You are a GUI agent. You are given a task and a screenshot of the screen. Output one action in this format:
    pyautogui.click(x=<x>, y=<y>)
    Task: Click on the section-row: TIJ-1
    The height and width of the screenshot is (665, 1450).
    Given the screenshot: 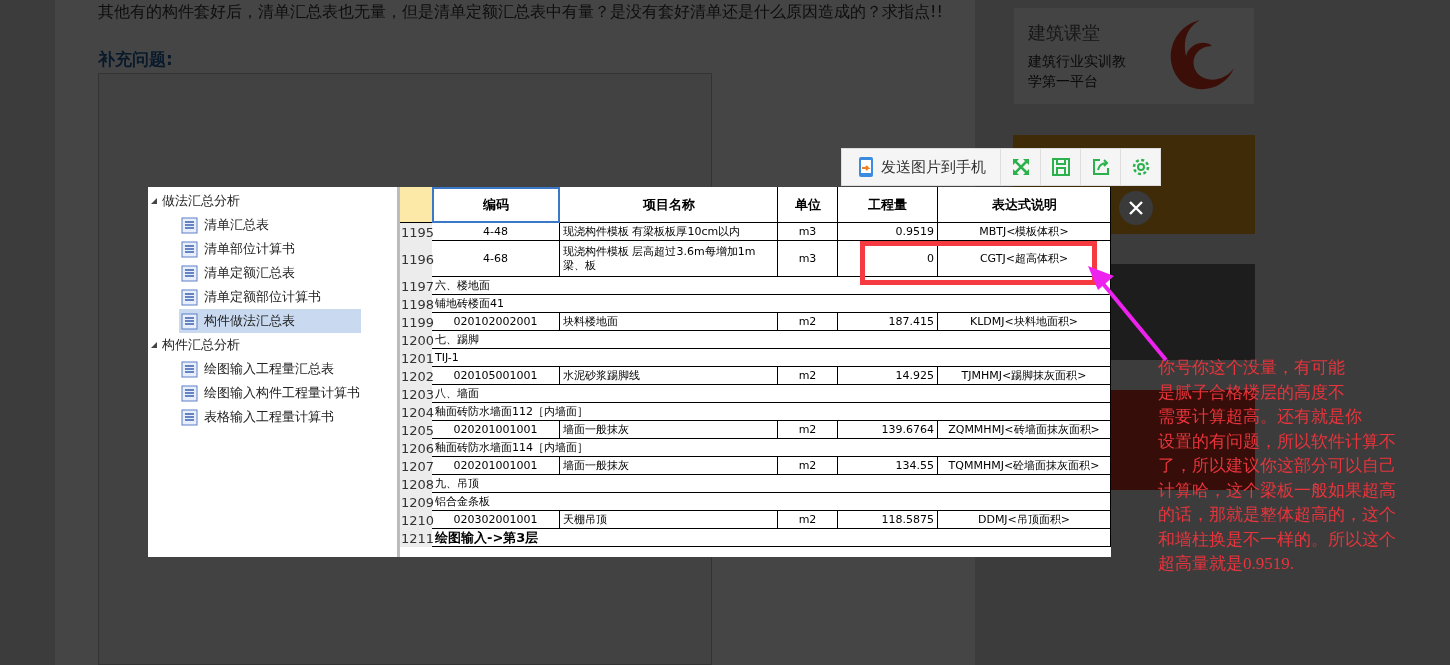 What is the action you would take?
    pyautogui.click(x=771, y=358)
    